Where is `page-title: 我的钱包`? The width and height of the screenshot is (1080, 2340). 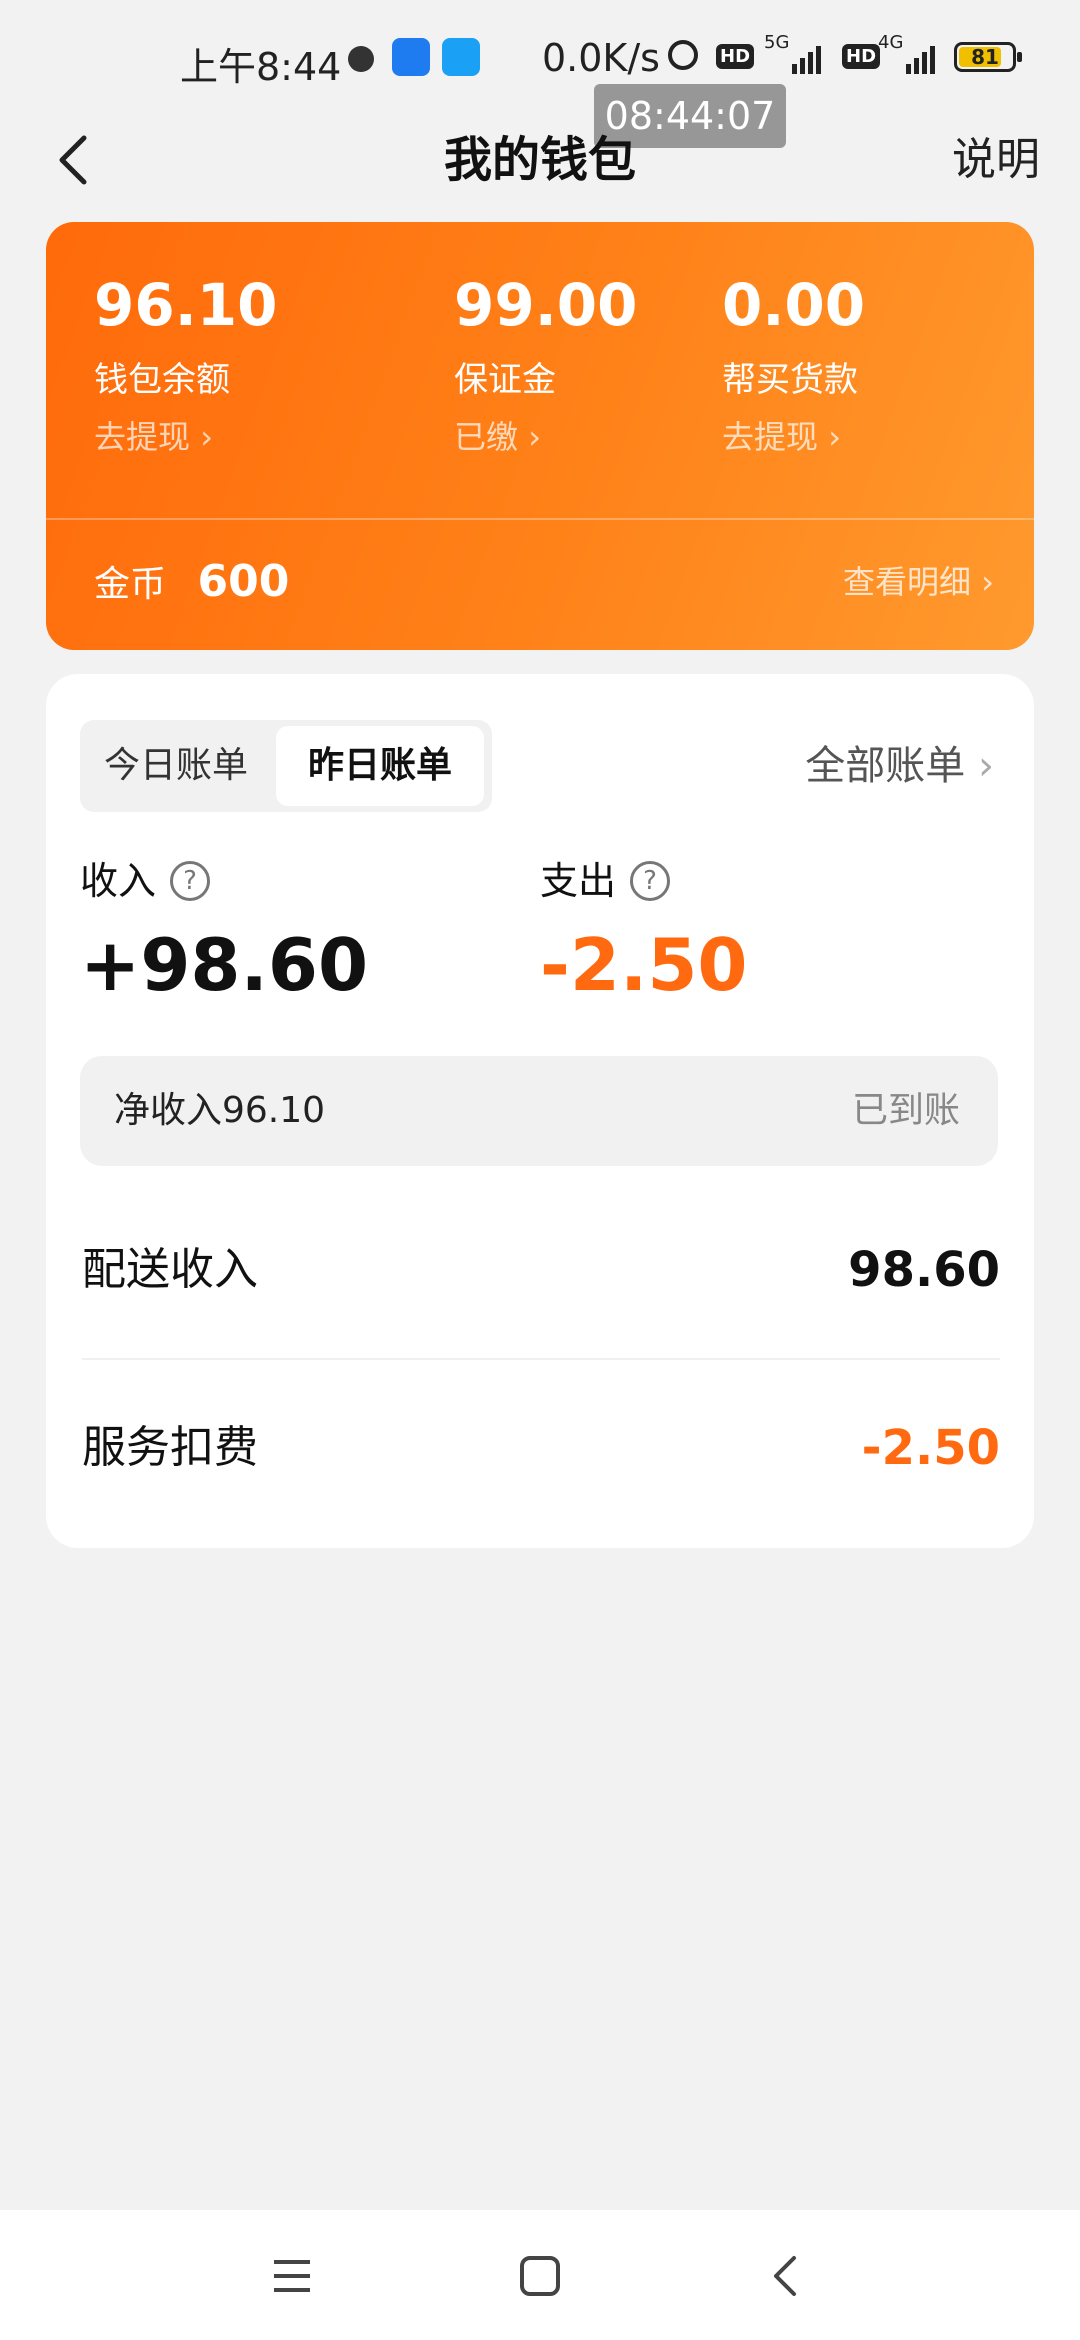
page-title: 我的钱包 is located at coordinates (539, 160).